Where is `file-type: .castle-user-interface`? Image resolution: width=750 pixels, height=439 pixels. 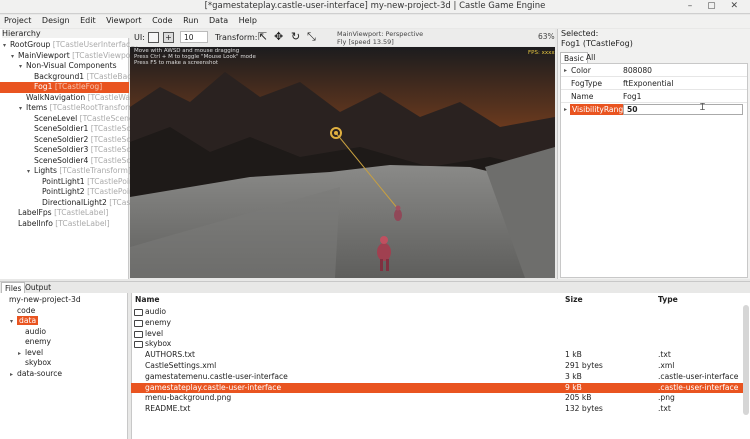 file-type: .castle-user-interface is located at coordinates (698, 387).